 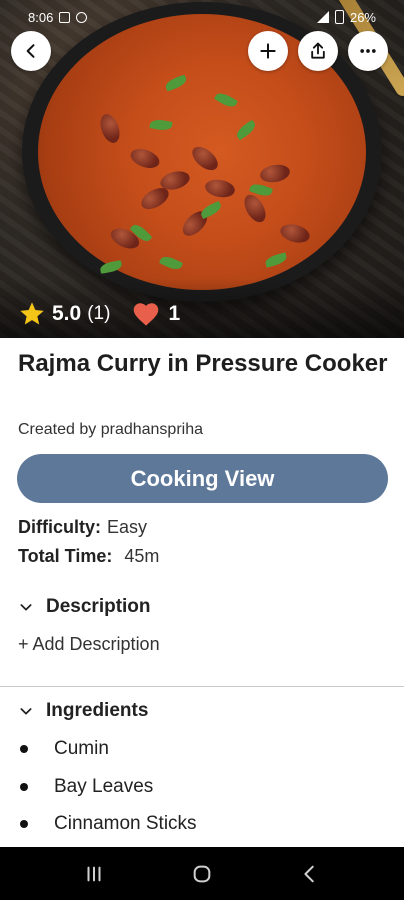 What do you see at coordinates (127, 527) in the screenshot?
I see `difficulty-value: Easy` at bounding box center [127, 527].